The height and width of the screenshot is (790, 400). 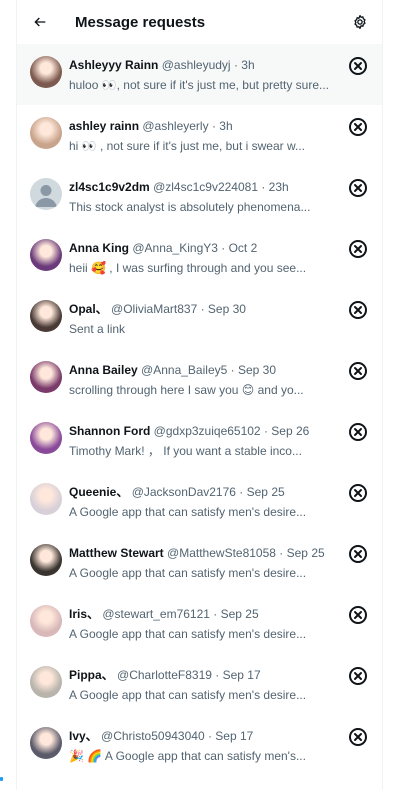 What do you see at coordinates (83, 736) in the screenshot?
I see `sender-name: Ivy、` at bounding box center [83, 736].